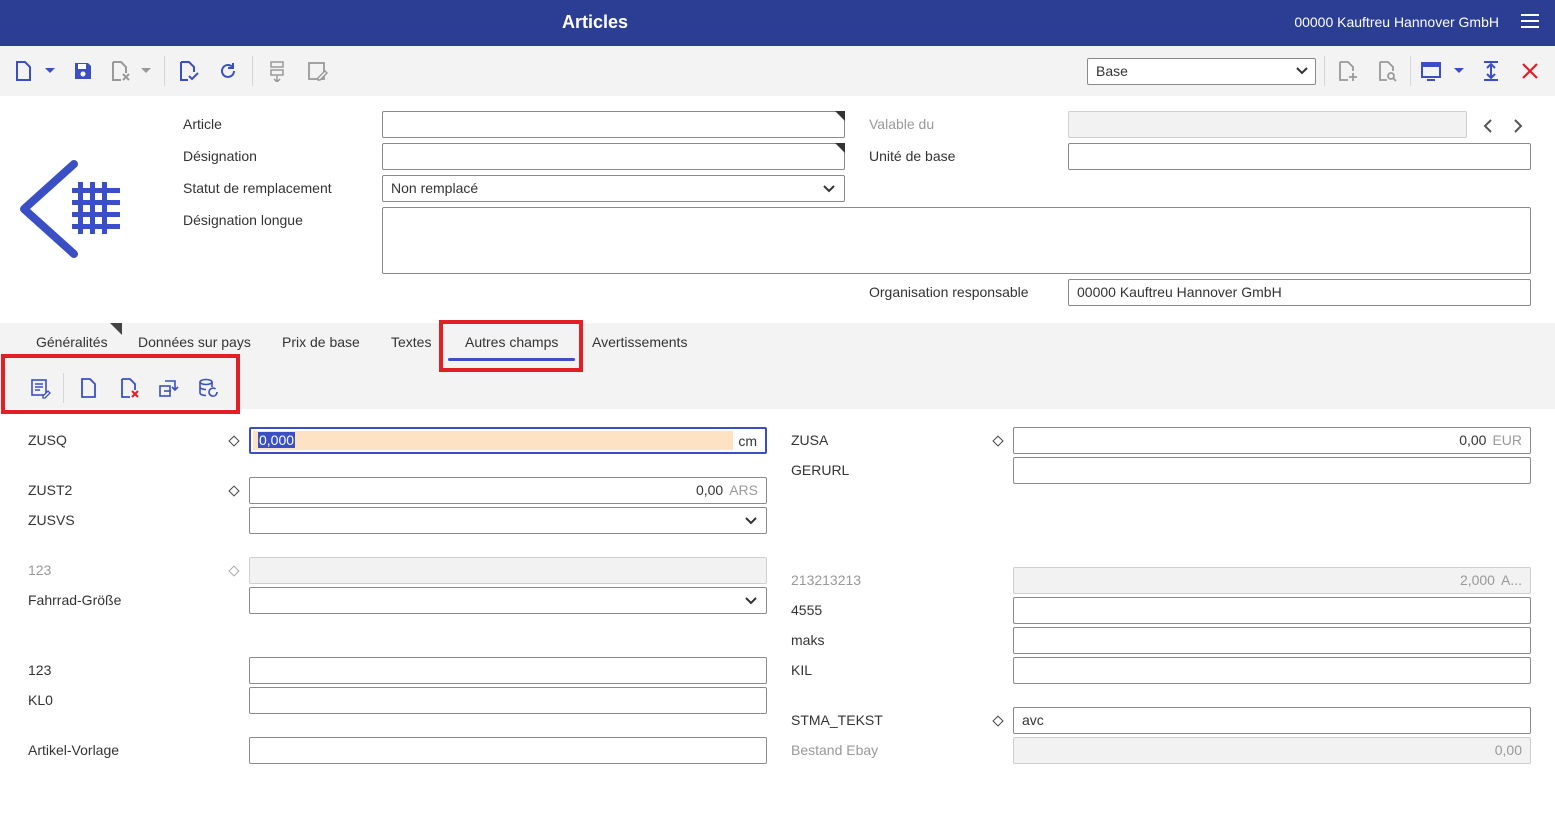  Describe the element at coordinates (435, 188) in the screenshot. I see `replacement-status-value: Non remplacé` at that location.